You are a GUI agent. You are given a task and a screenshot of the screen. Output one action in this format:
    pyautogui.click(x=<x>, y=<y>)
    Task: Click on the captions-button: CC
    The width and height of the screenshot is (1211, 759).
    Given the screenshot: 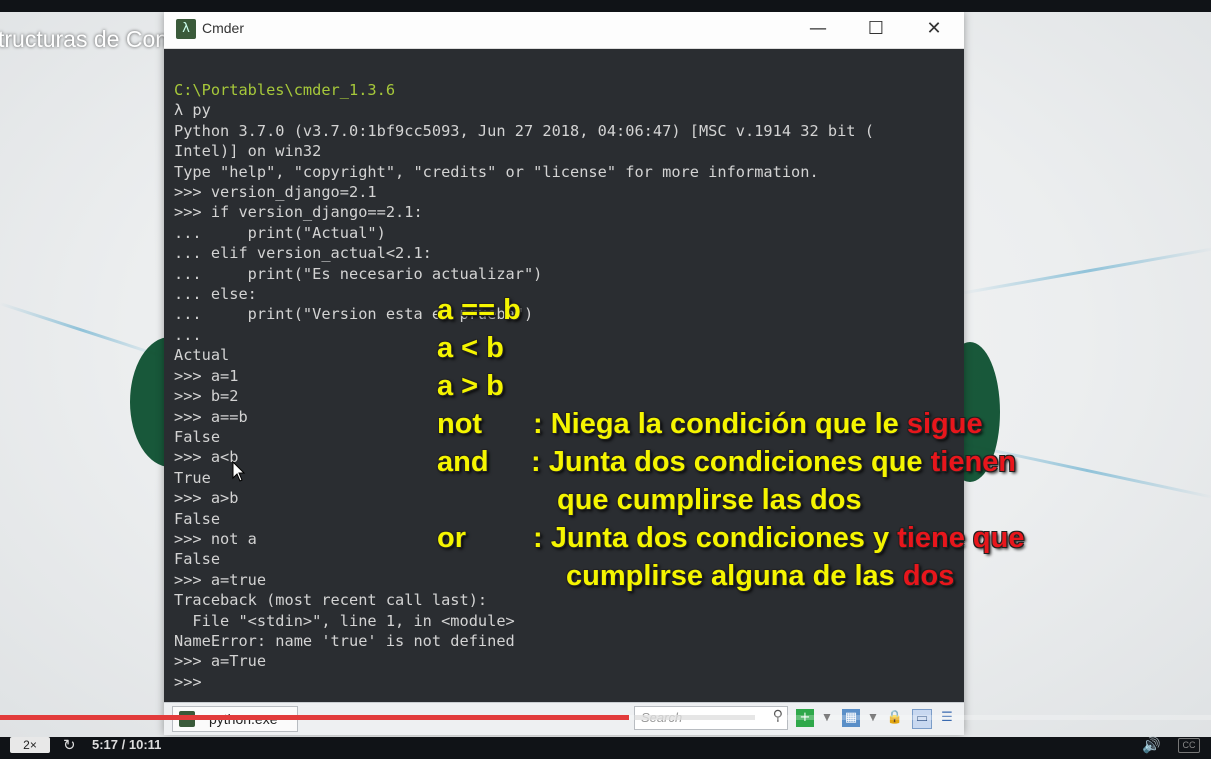 What is the action you would take?
    pyautogui.click(x=1189, y=745)
    